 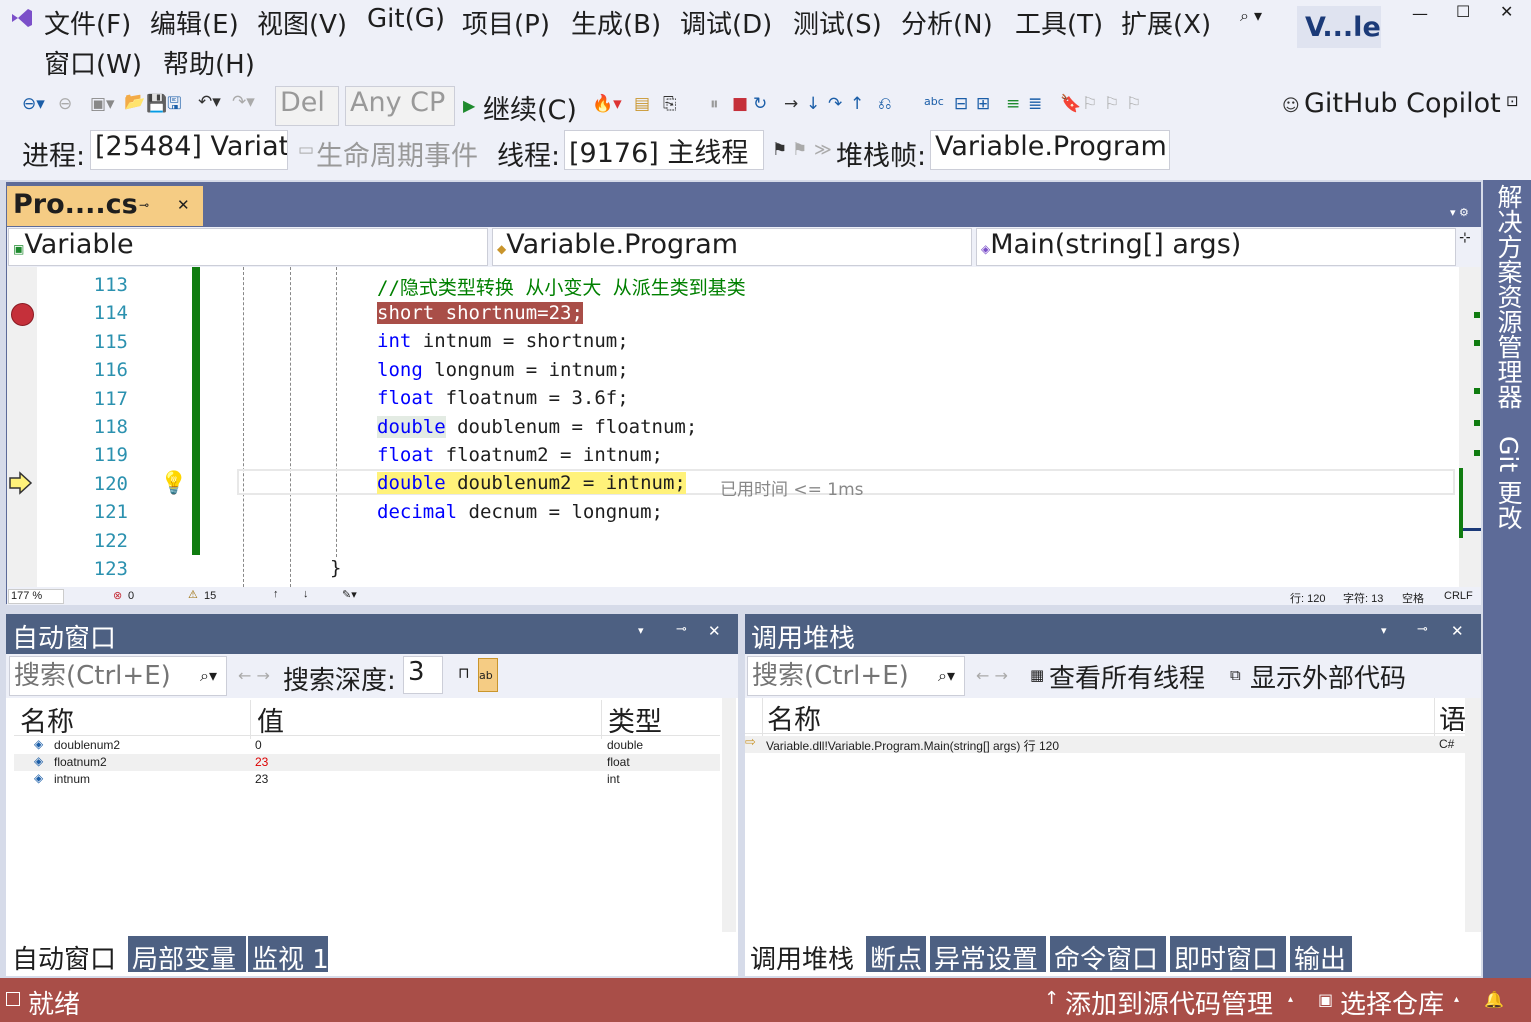 What do you see at coordinates (1111, 104) in the screenshot?
I see `next-bookmark-icon: ⚐` at bounding box center [1111, 104].